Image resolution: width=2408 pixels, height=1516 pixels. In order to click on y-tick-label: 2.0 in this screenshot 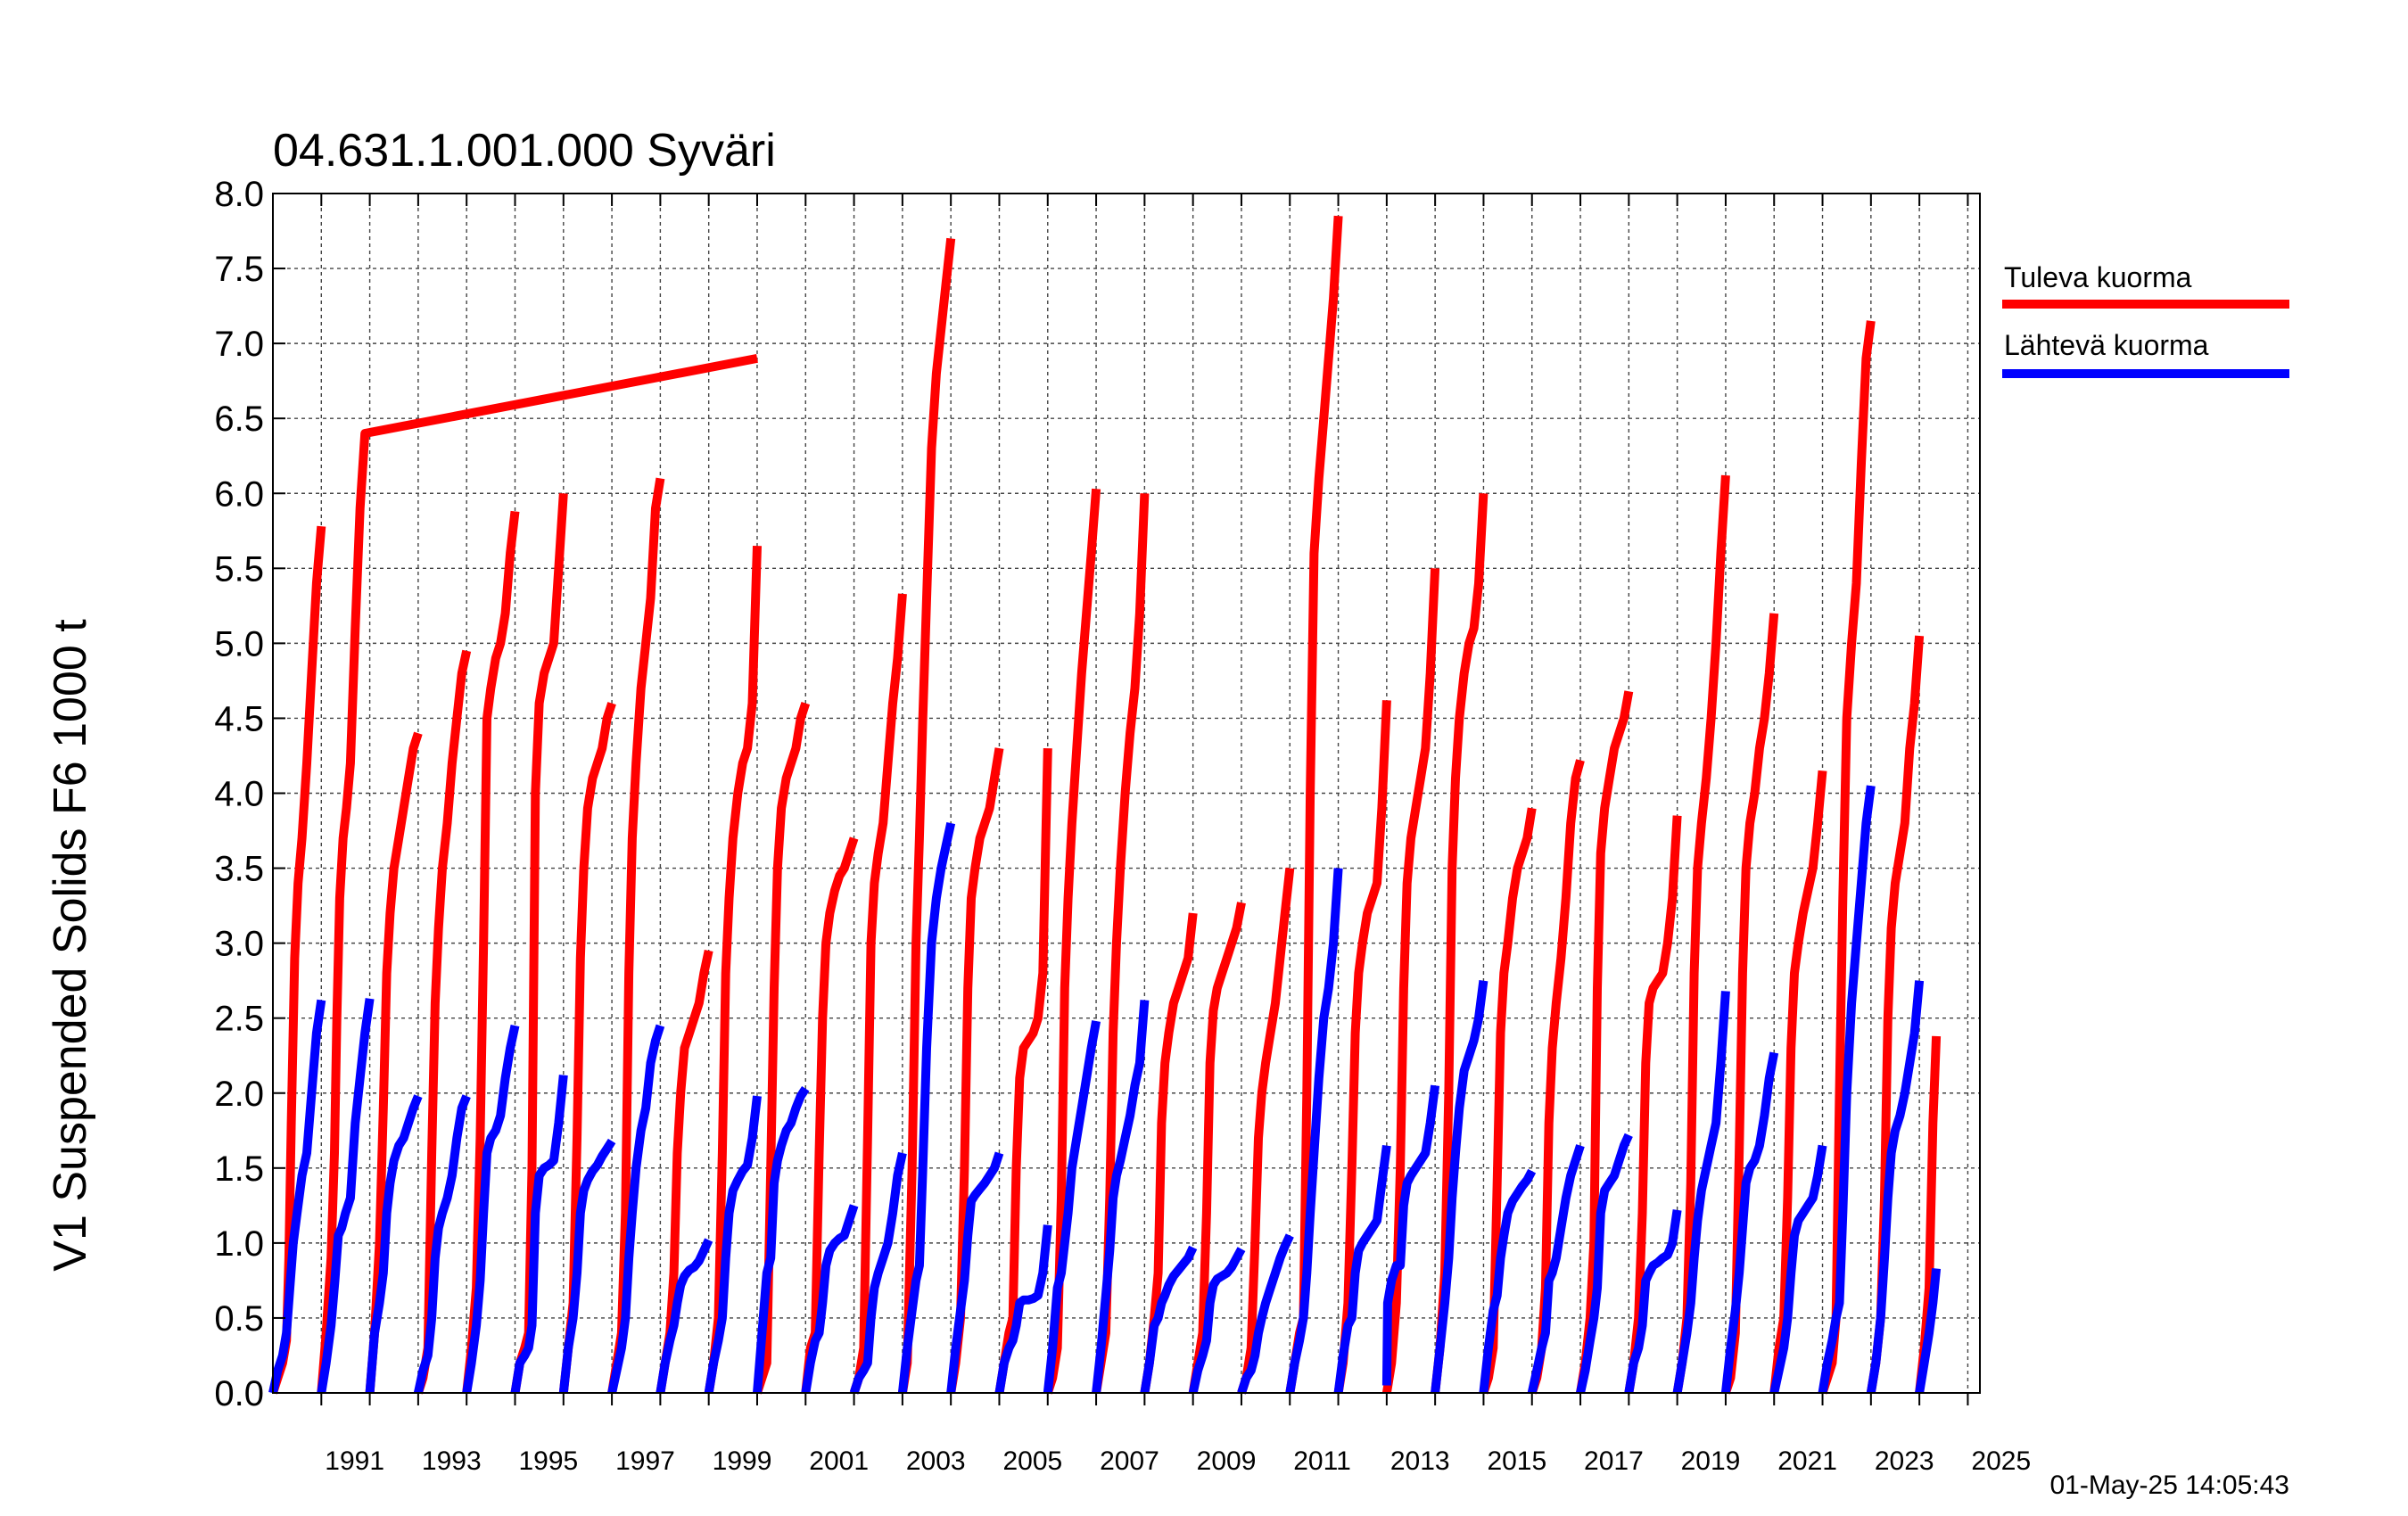, I will do `click(239, 1094)`.